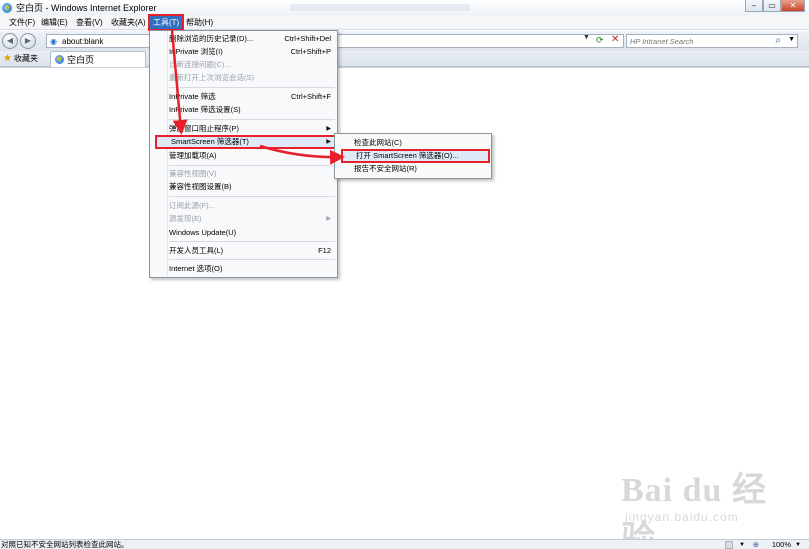 This screenshot has width=809, height=549. I want to click on zoom-dropdown-icon: ▼, so click(798, 544).